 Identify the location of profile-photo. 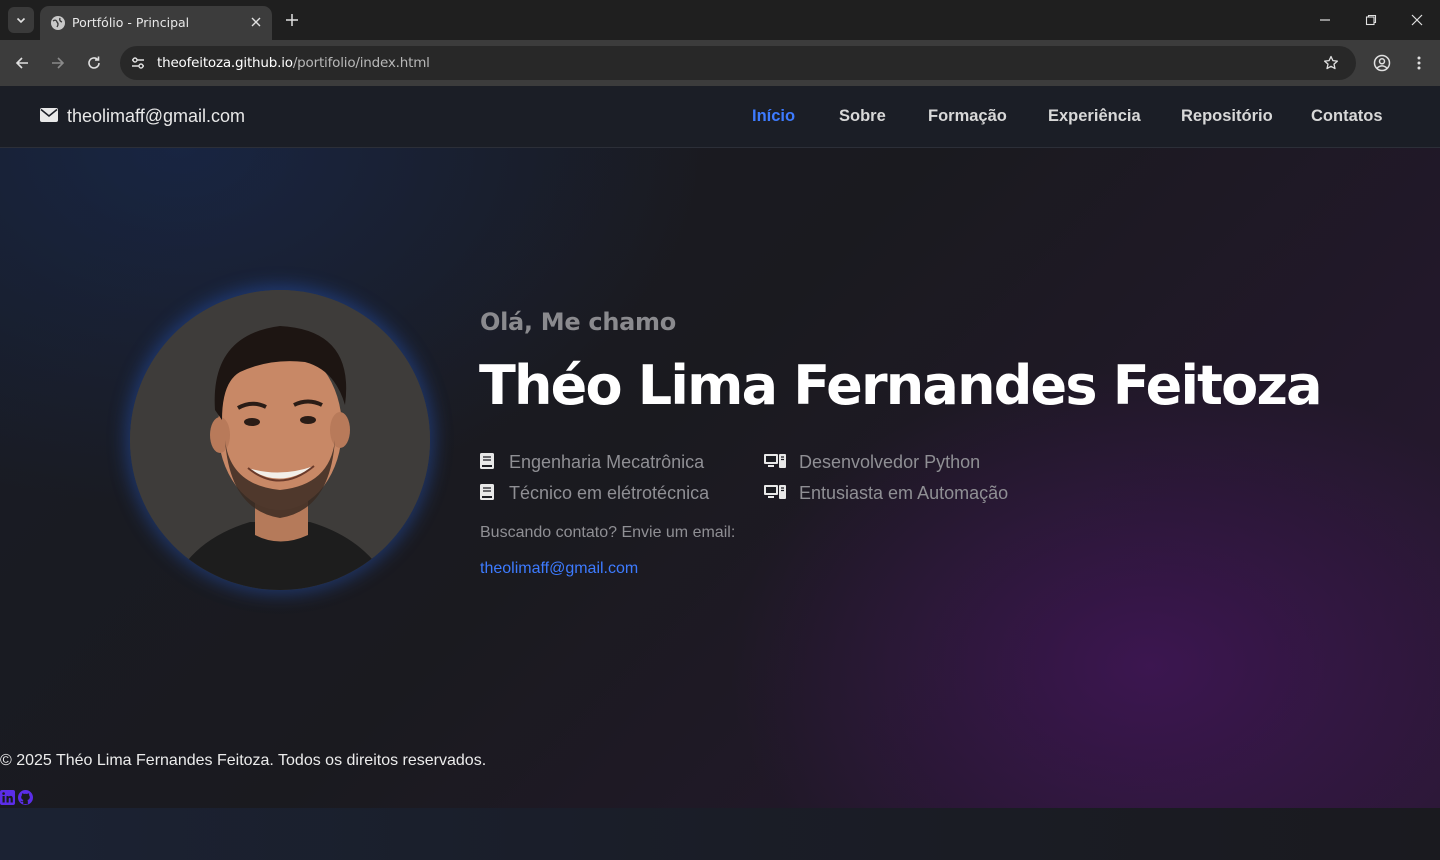
(280, 440).